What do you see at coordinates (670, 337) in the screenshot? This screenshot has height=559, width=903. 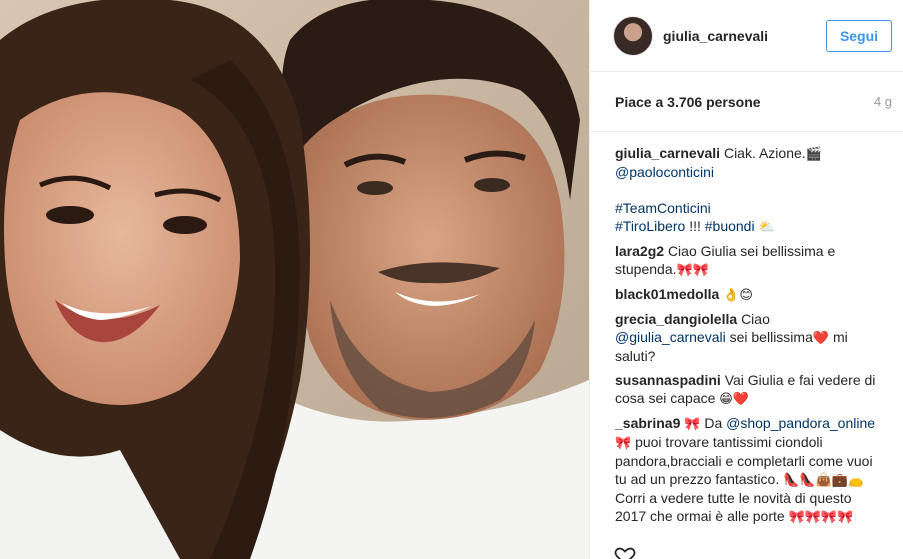 I see `comment-mention: @giulia_carnevali` at bounding box center [670, 337].